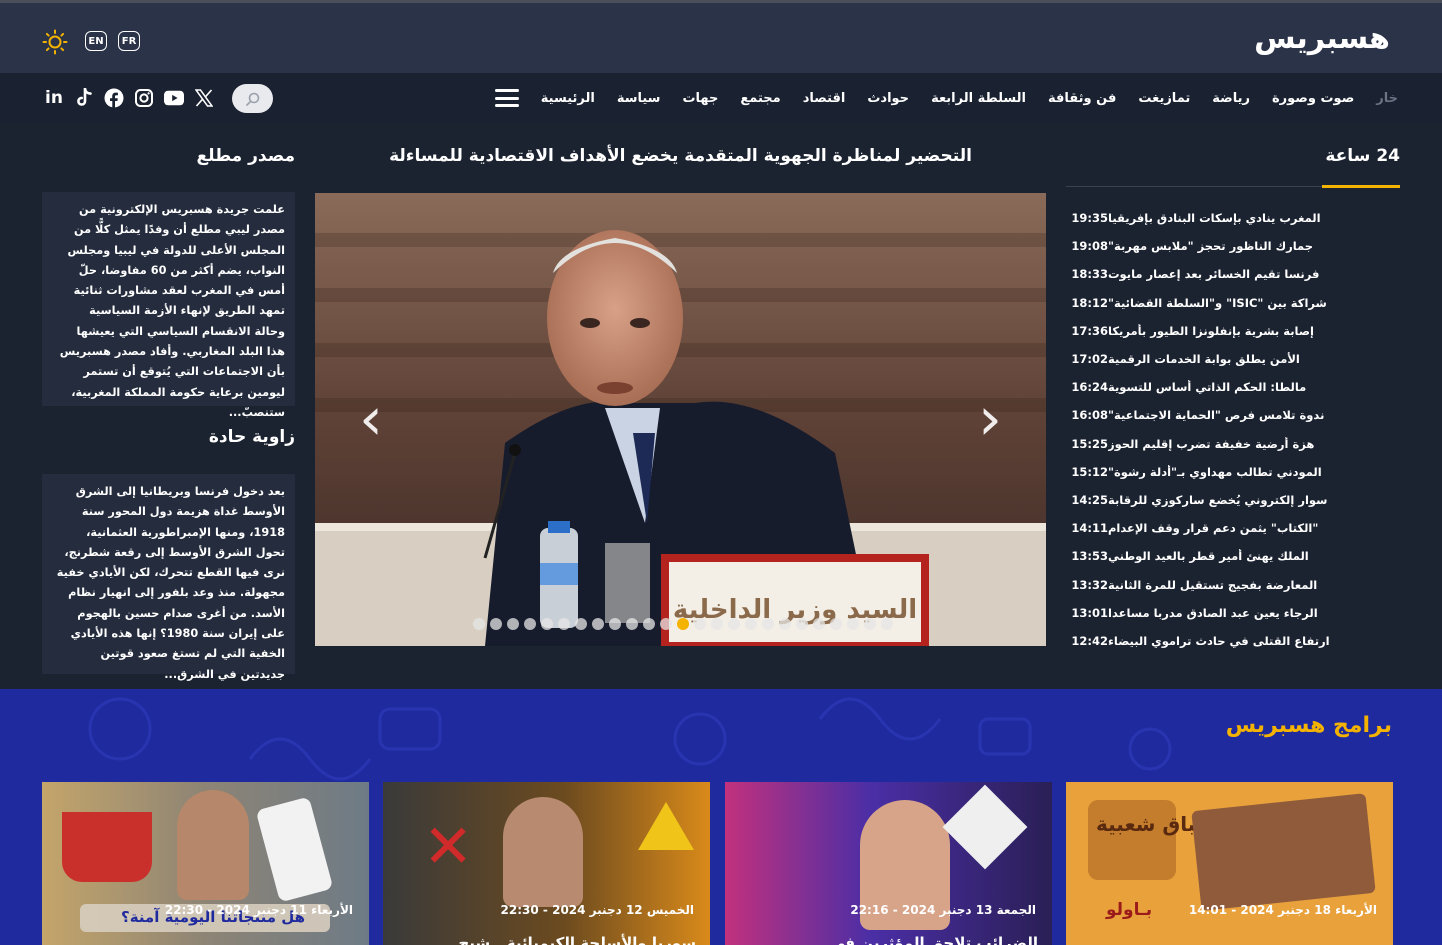 The image size is (1442, 945). I want to click on news-item: 14:25 سوار إلكتروني يُخضع ساركوزي للرقابة, so click(1233, 500).